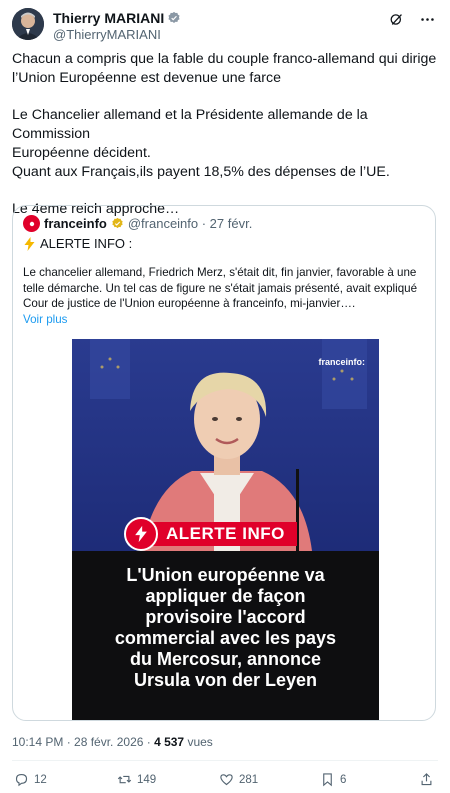 Image resolution: width=450 pixels, height=793 pixels. What do you see at coordinates (225, 596) in the screenshot?
I see `headline-line: appliquer de façon` at bounding box center [225, 596].